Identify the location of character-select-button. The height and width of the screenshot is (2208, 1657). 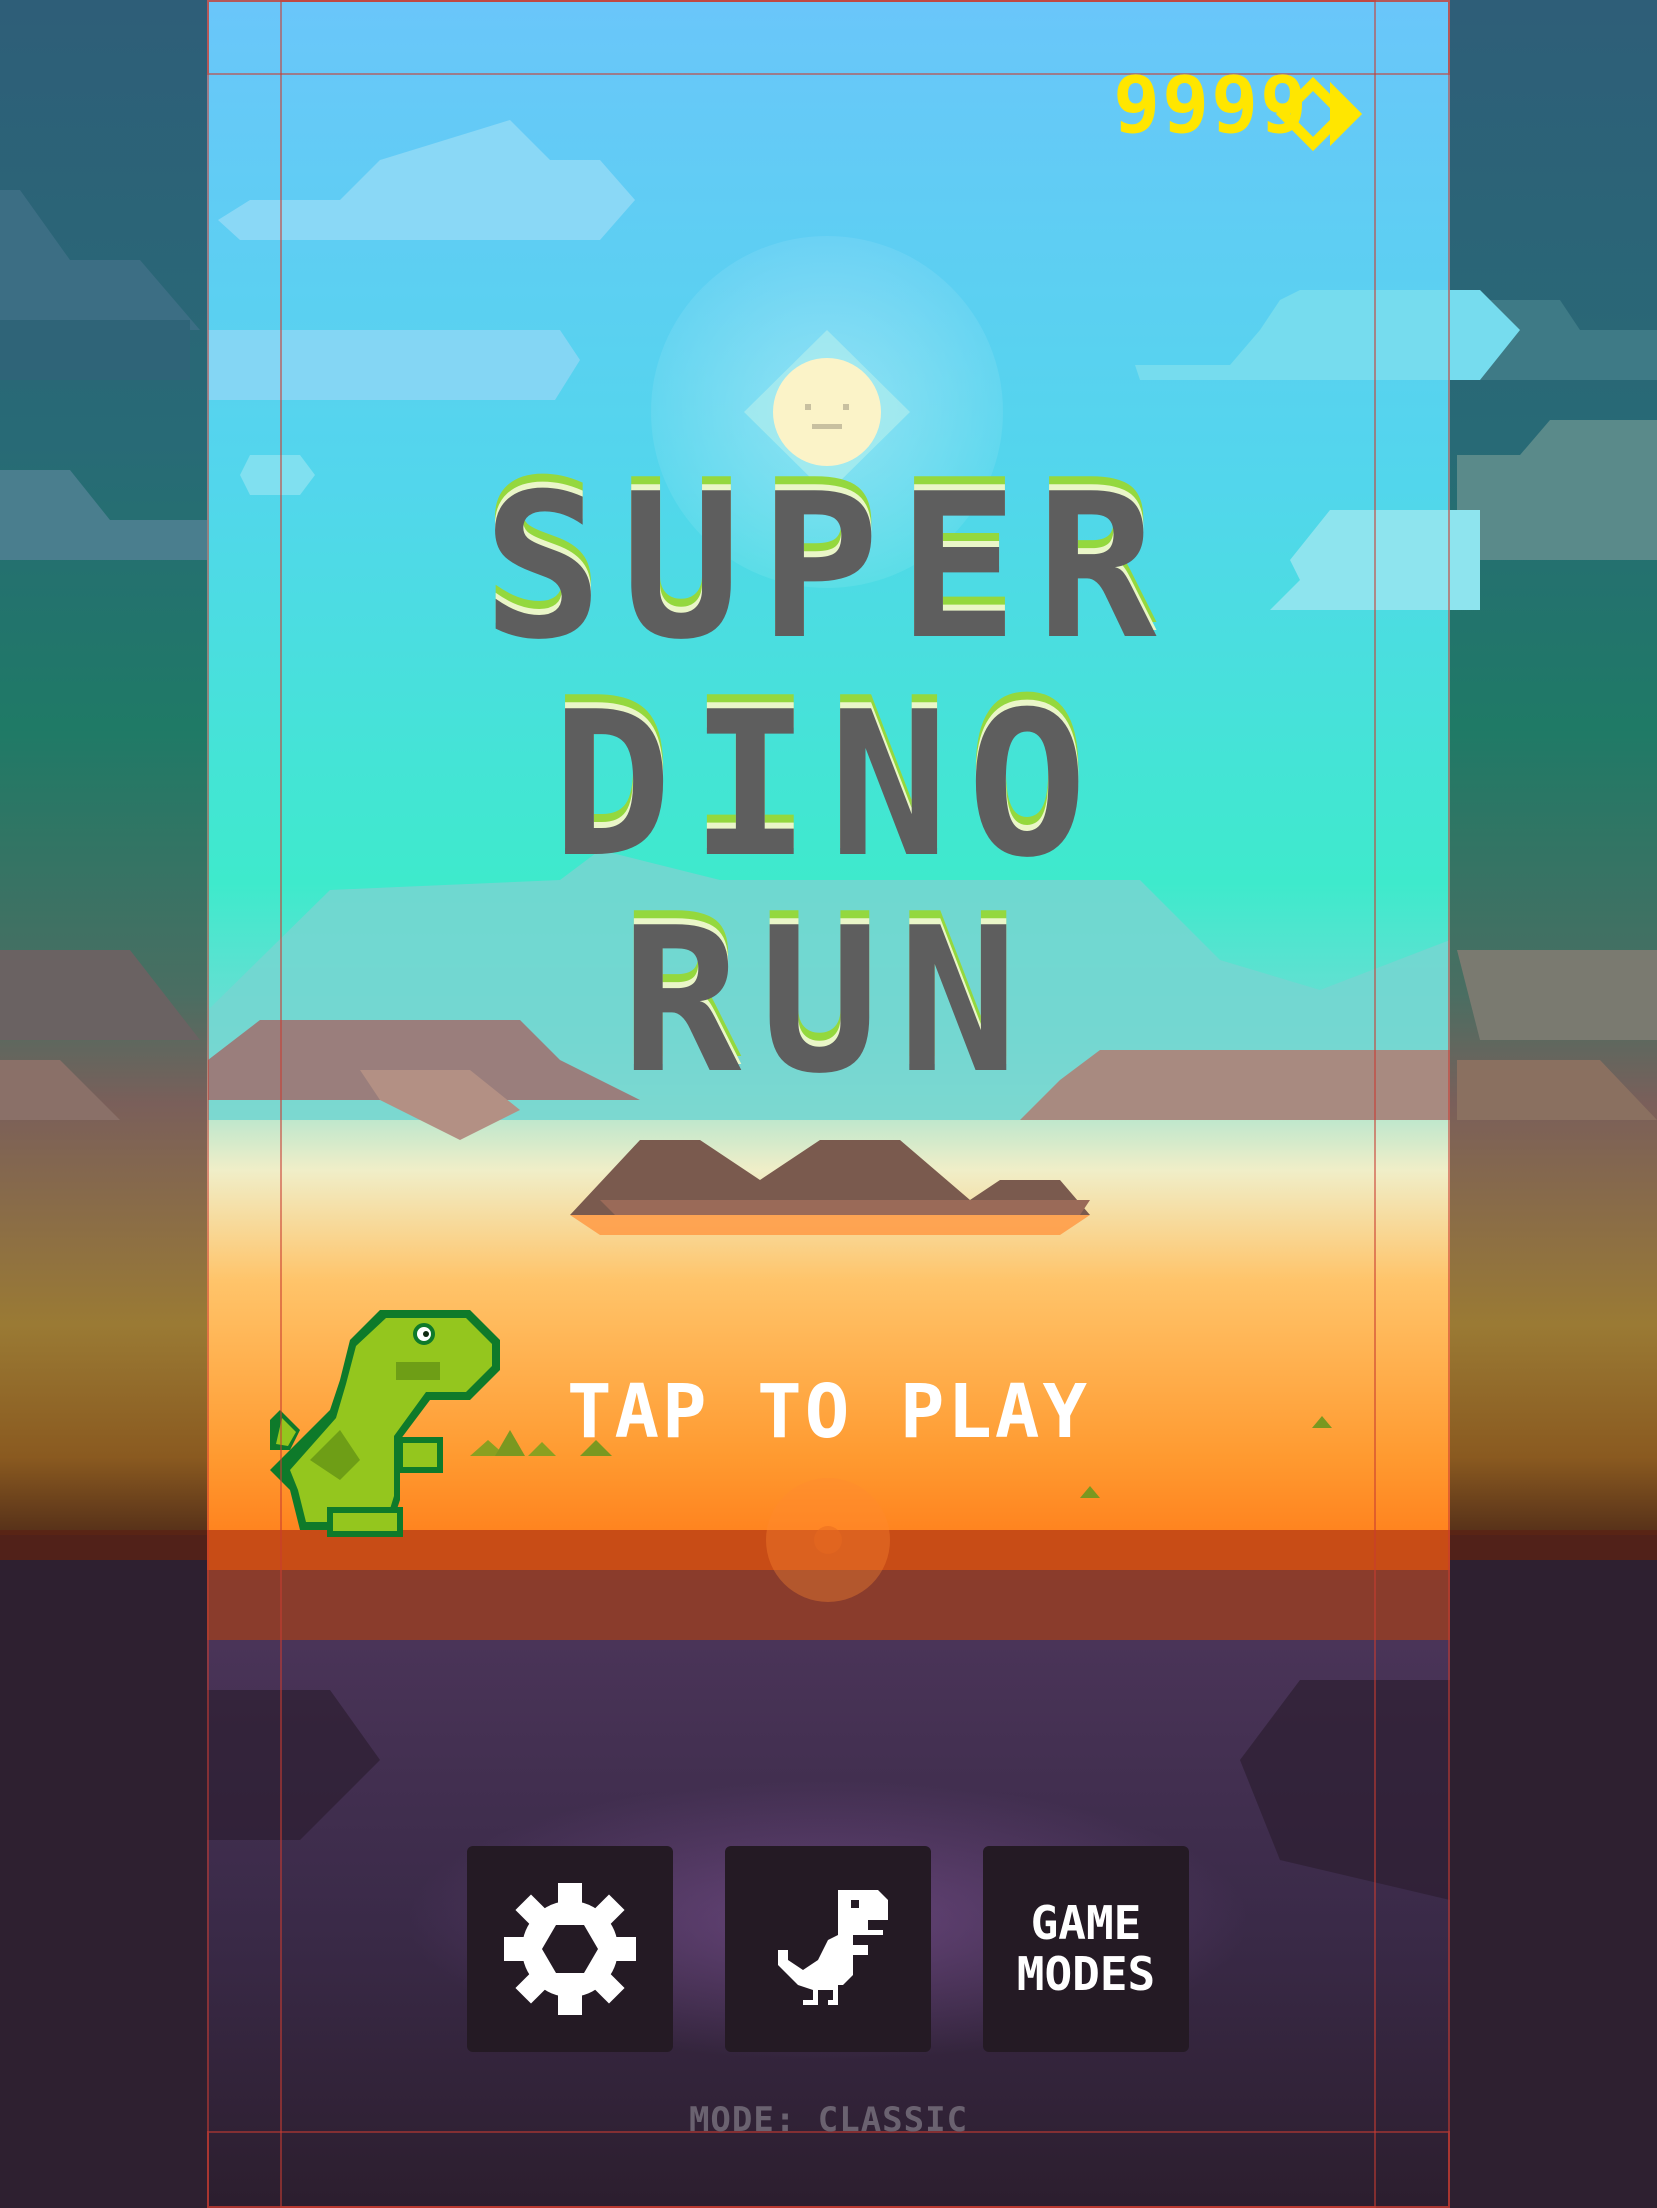
(828, 1949).